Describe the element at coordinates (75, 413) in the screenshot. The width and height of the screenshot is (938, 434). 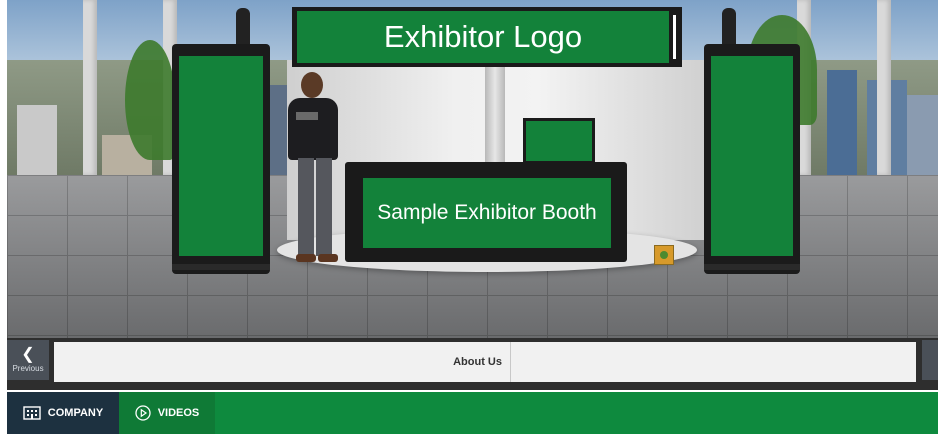
I see `menu-company-label: COMPANY` at that location.